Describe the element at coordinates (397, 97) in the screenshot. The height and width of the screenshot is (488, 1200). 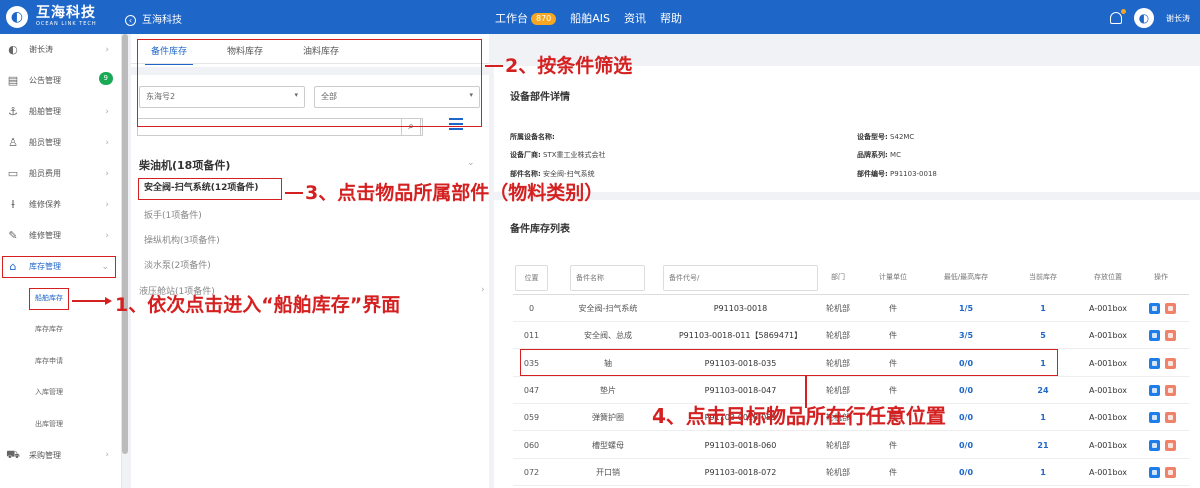
I see `dept-select: 全部 ▾` at that location.